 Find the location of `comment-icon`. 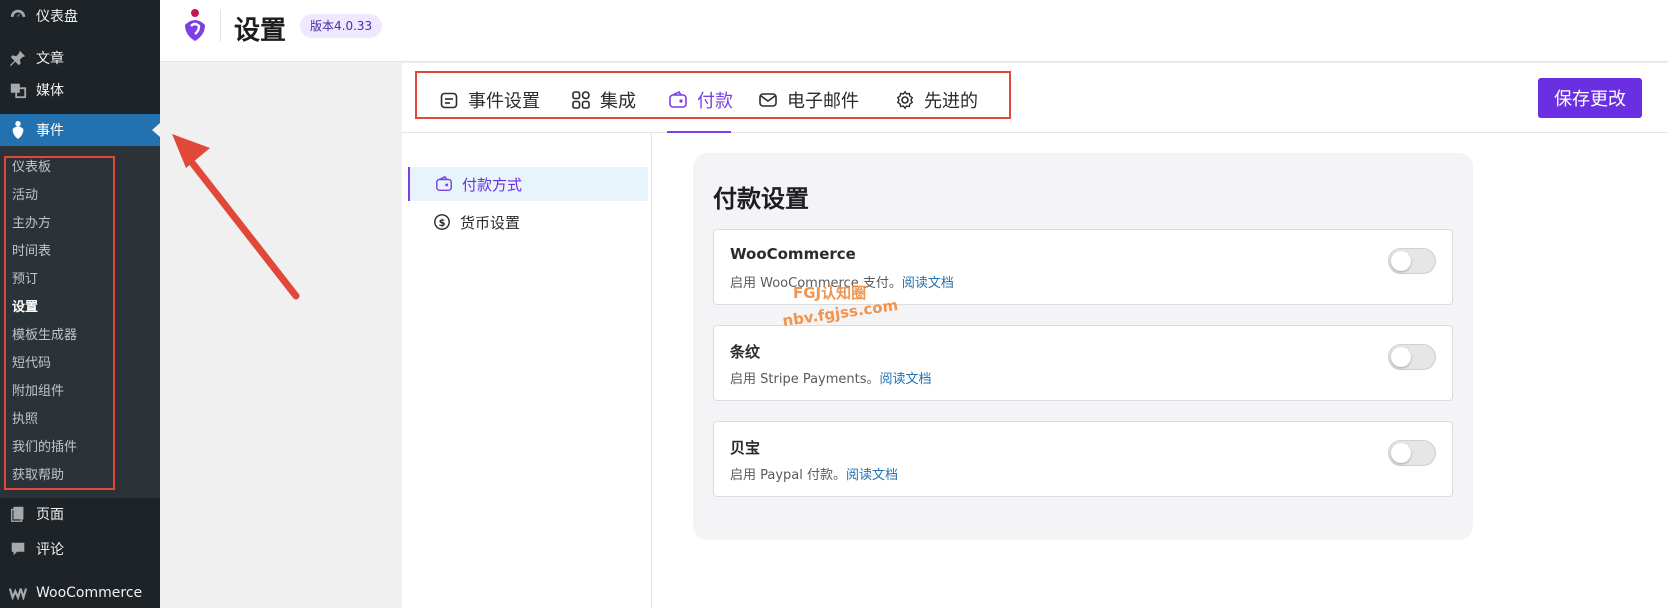

comment-icon is located at coordinates (18, 549).